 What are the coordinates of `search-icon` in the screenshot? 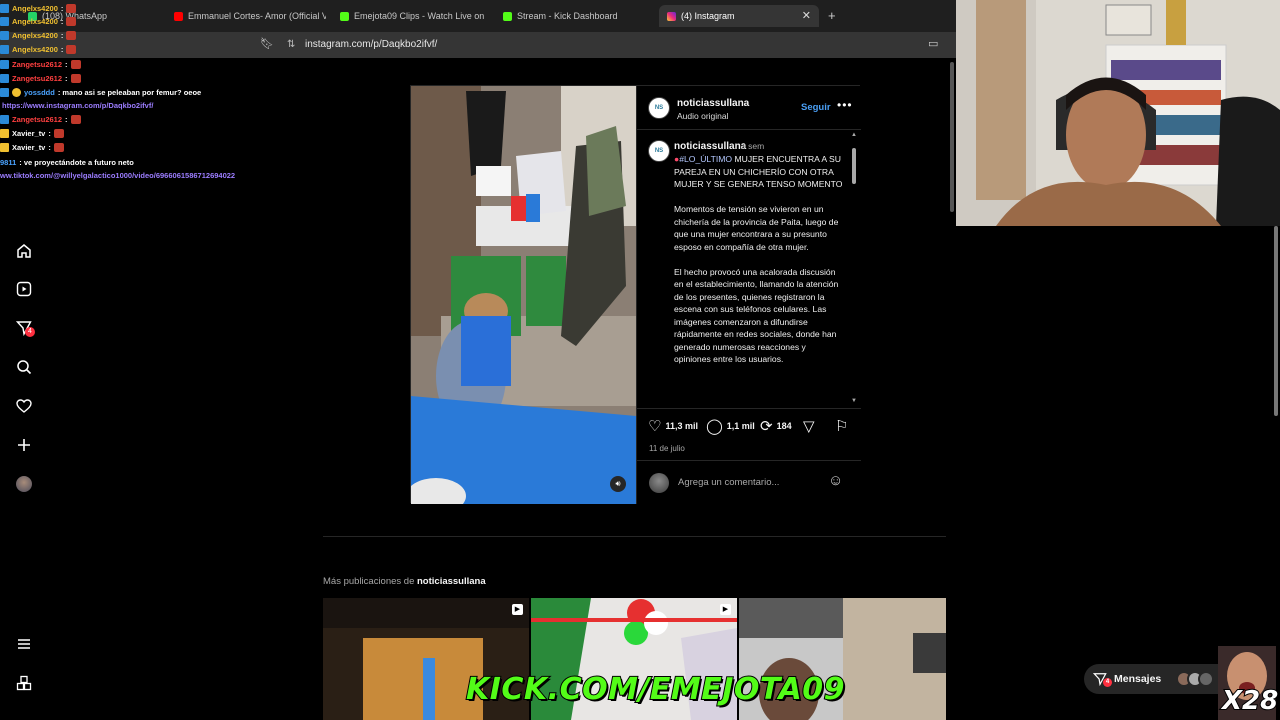 It's located at (24, 367).